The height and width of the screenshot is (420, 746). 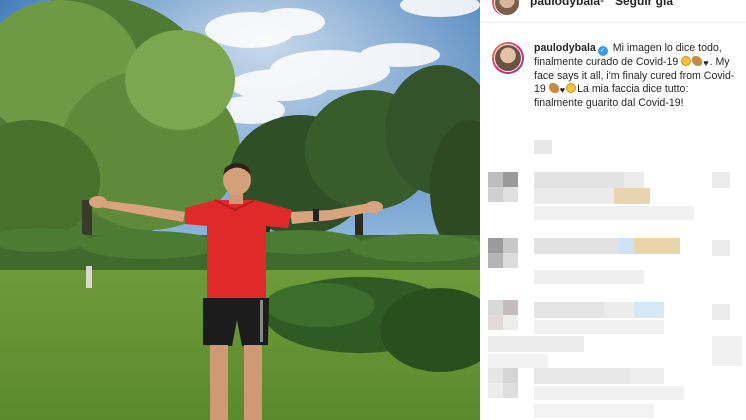 What do you see at coordinates (506, 8) in the screenshot?
I see `author-avatar` at bounding box center [506, 8].